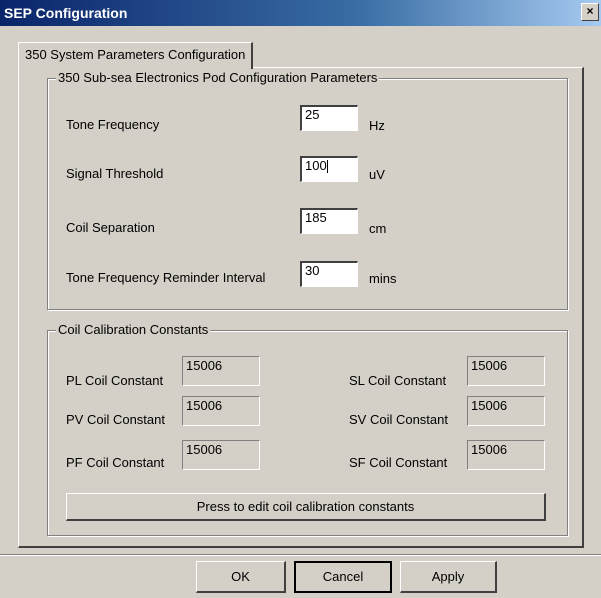 This screenshot has height=598, width=601. Describe the element at coordinates (221, 411) in the screenshot. I see `pv-coil-constant-value: 15006` at that location.